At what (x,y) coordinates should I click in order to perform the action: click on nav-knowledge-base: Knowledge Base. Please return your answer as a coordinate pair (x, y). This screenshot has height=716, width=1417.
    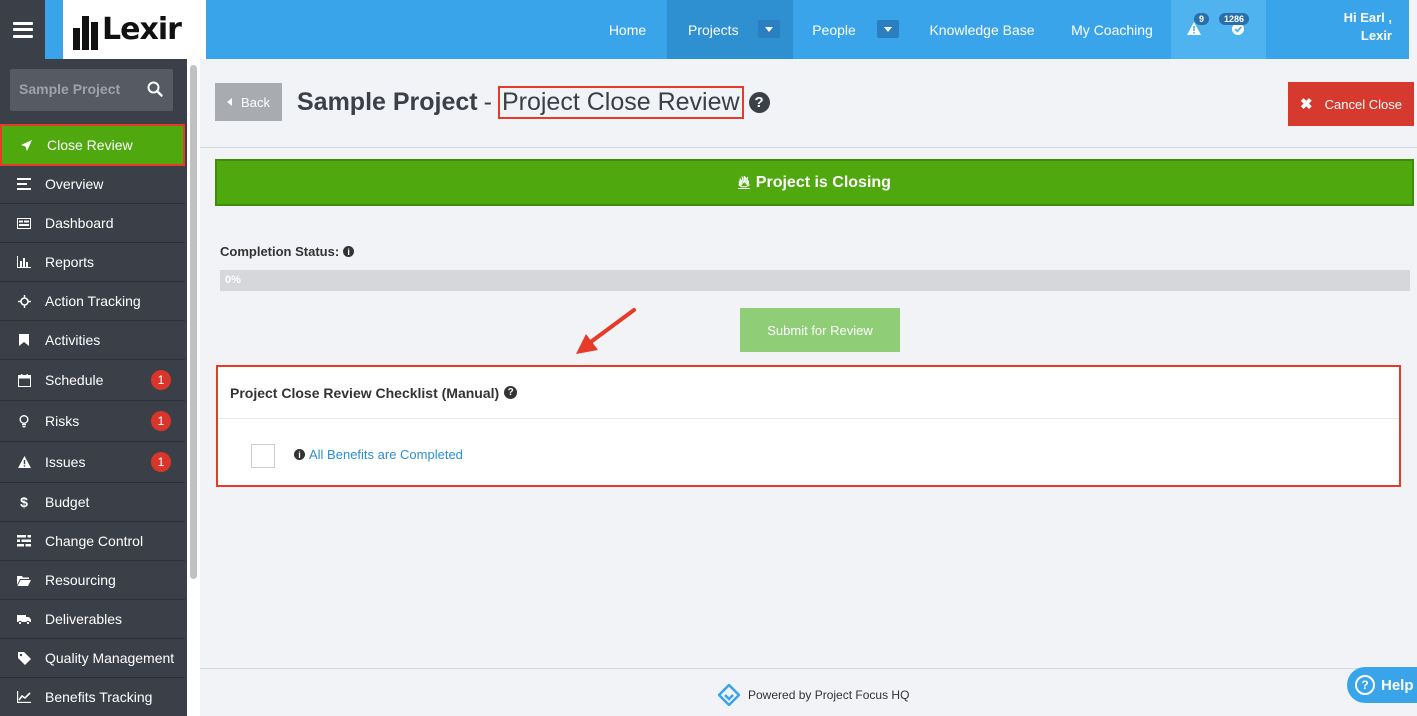
    Looking at the image, I should click on (982, 29).